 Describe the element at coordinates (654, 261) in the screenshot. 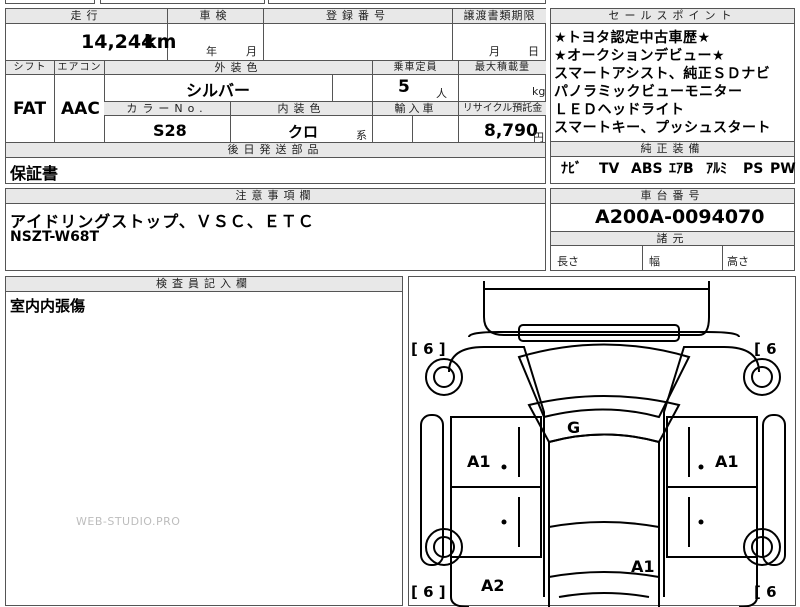

I see `dimension-width-label: 幅` at that location.